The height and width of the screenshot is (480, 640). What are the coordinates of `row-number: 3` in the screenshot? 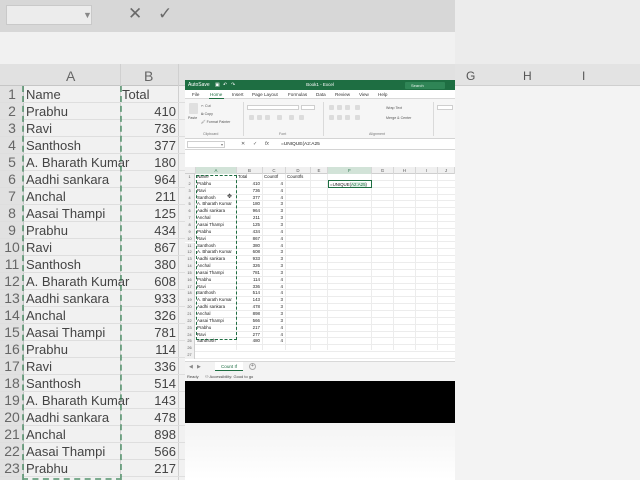 It's located at (190, 191).